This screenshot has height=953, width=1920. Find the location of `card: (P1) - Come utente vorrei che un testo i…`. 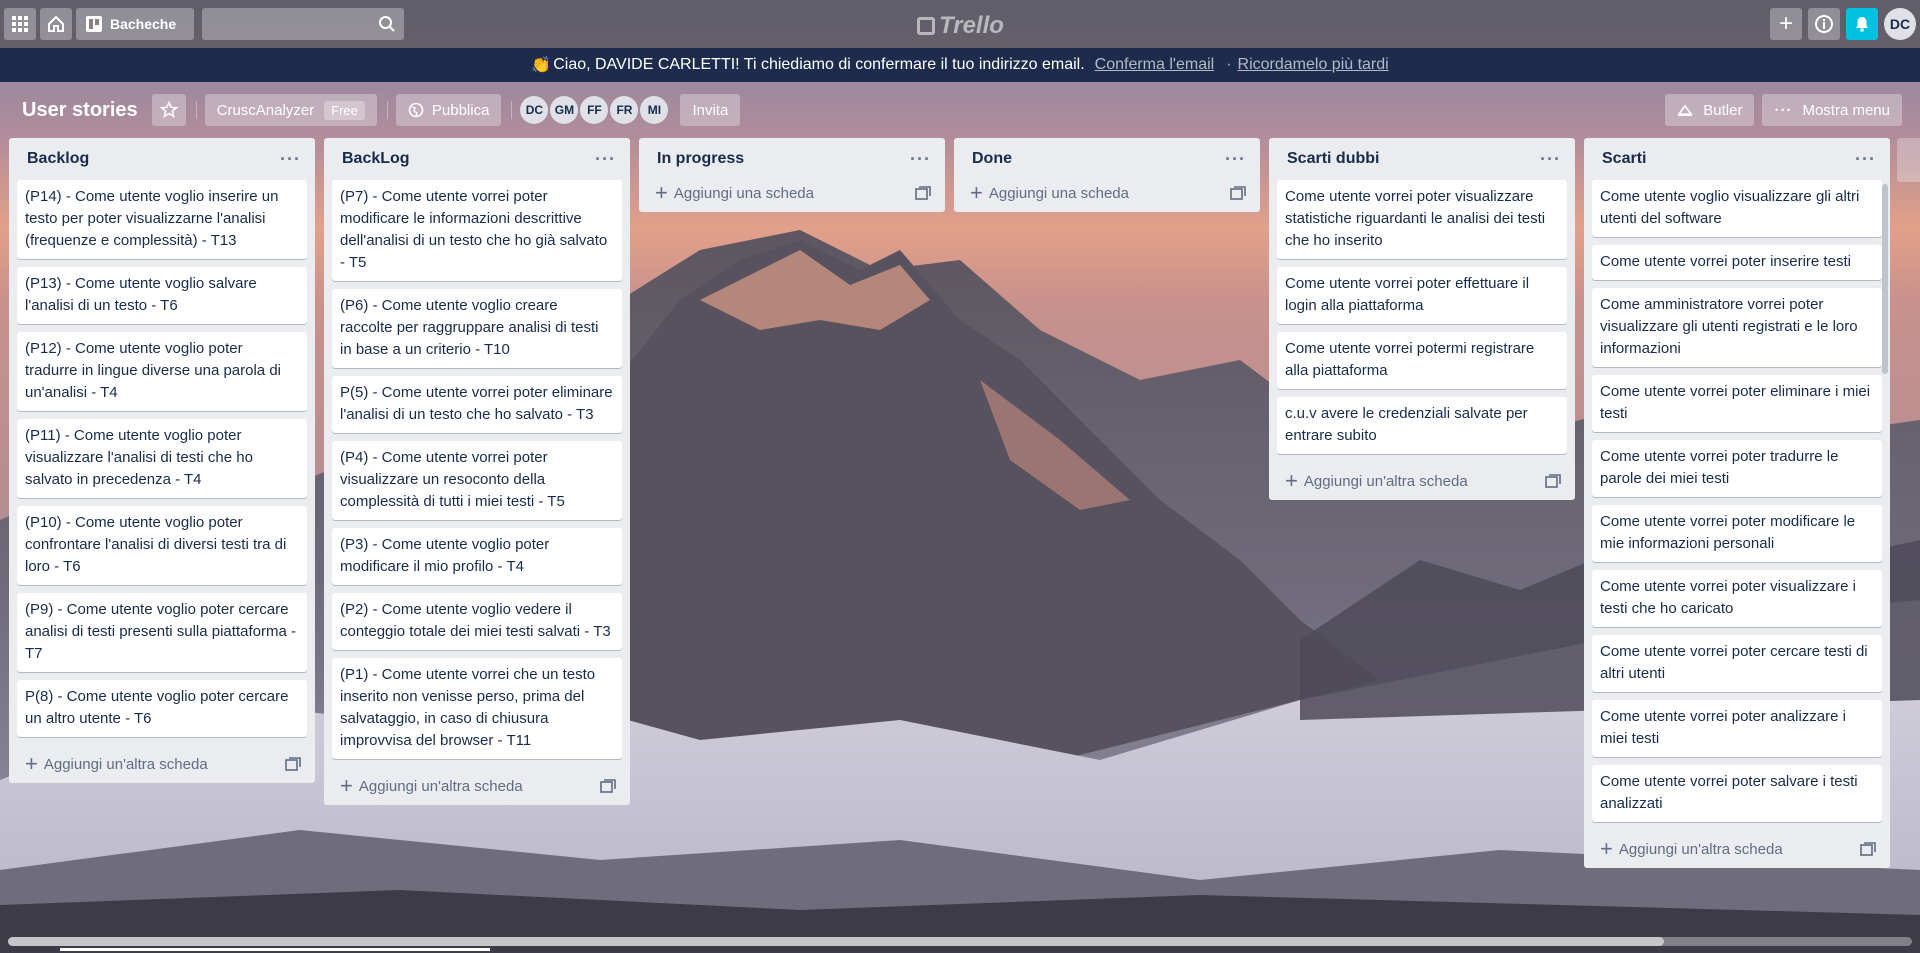

card: (P1) - Come utente vorrei che un testo i… is located at coordinates (477, 708).